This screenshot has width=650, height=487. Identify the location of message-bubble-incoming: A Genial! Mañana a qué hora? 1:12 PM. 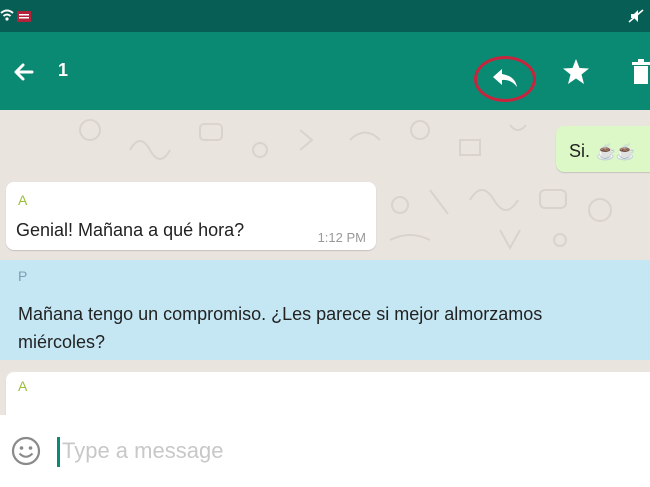
(191, 216).